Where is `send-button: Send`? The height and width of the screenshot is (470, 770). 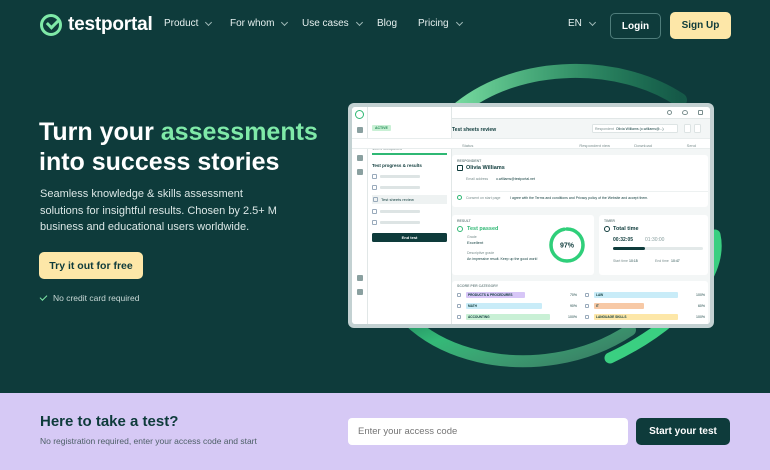 send-button: Send is located at coordinates (691, 145).